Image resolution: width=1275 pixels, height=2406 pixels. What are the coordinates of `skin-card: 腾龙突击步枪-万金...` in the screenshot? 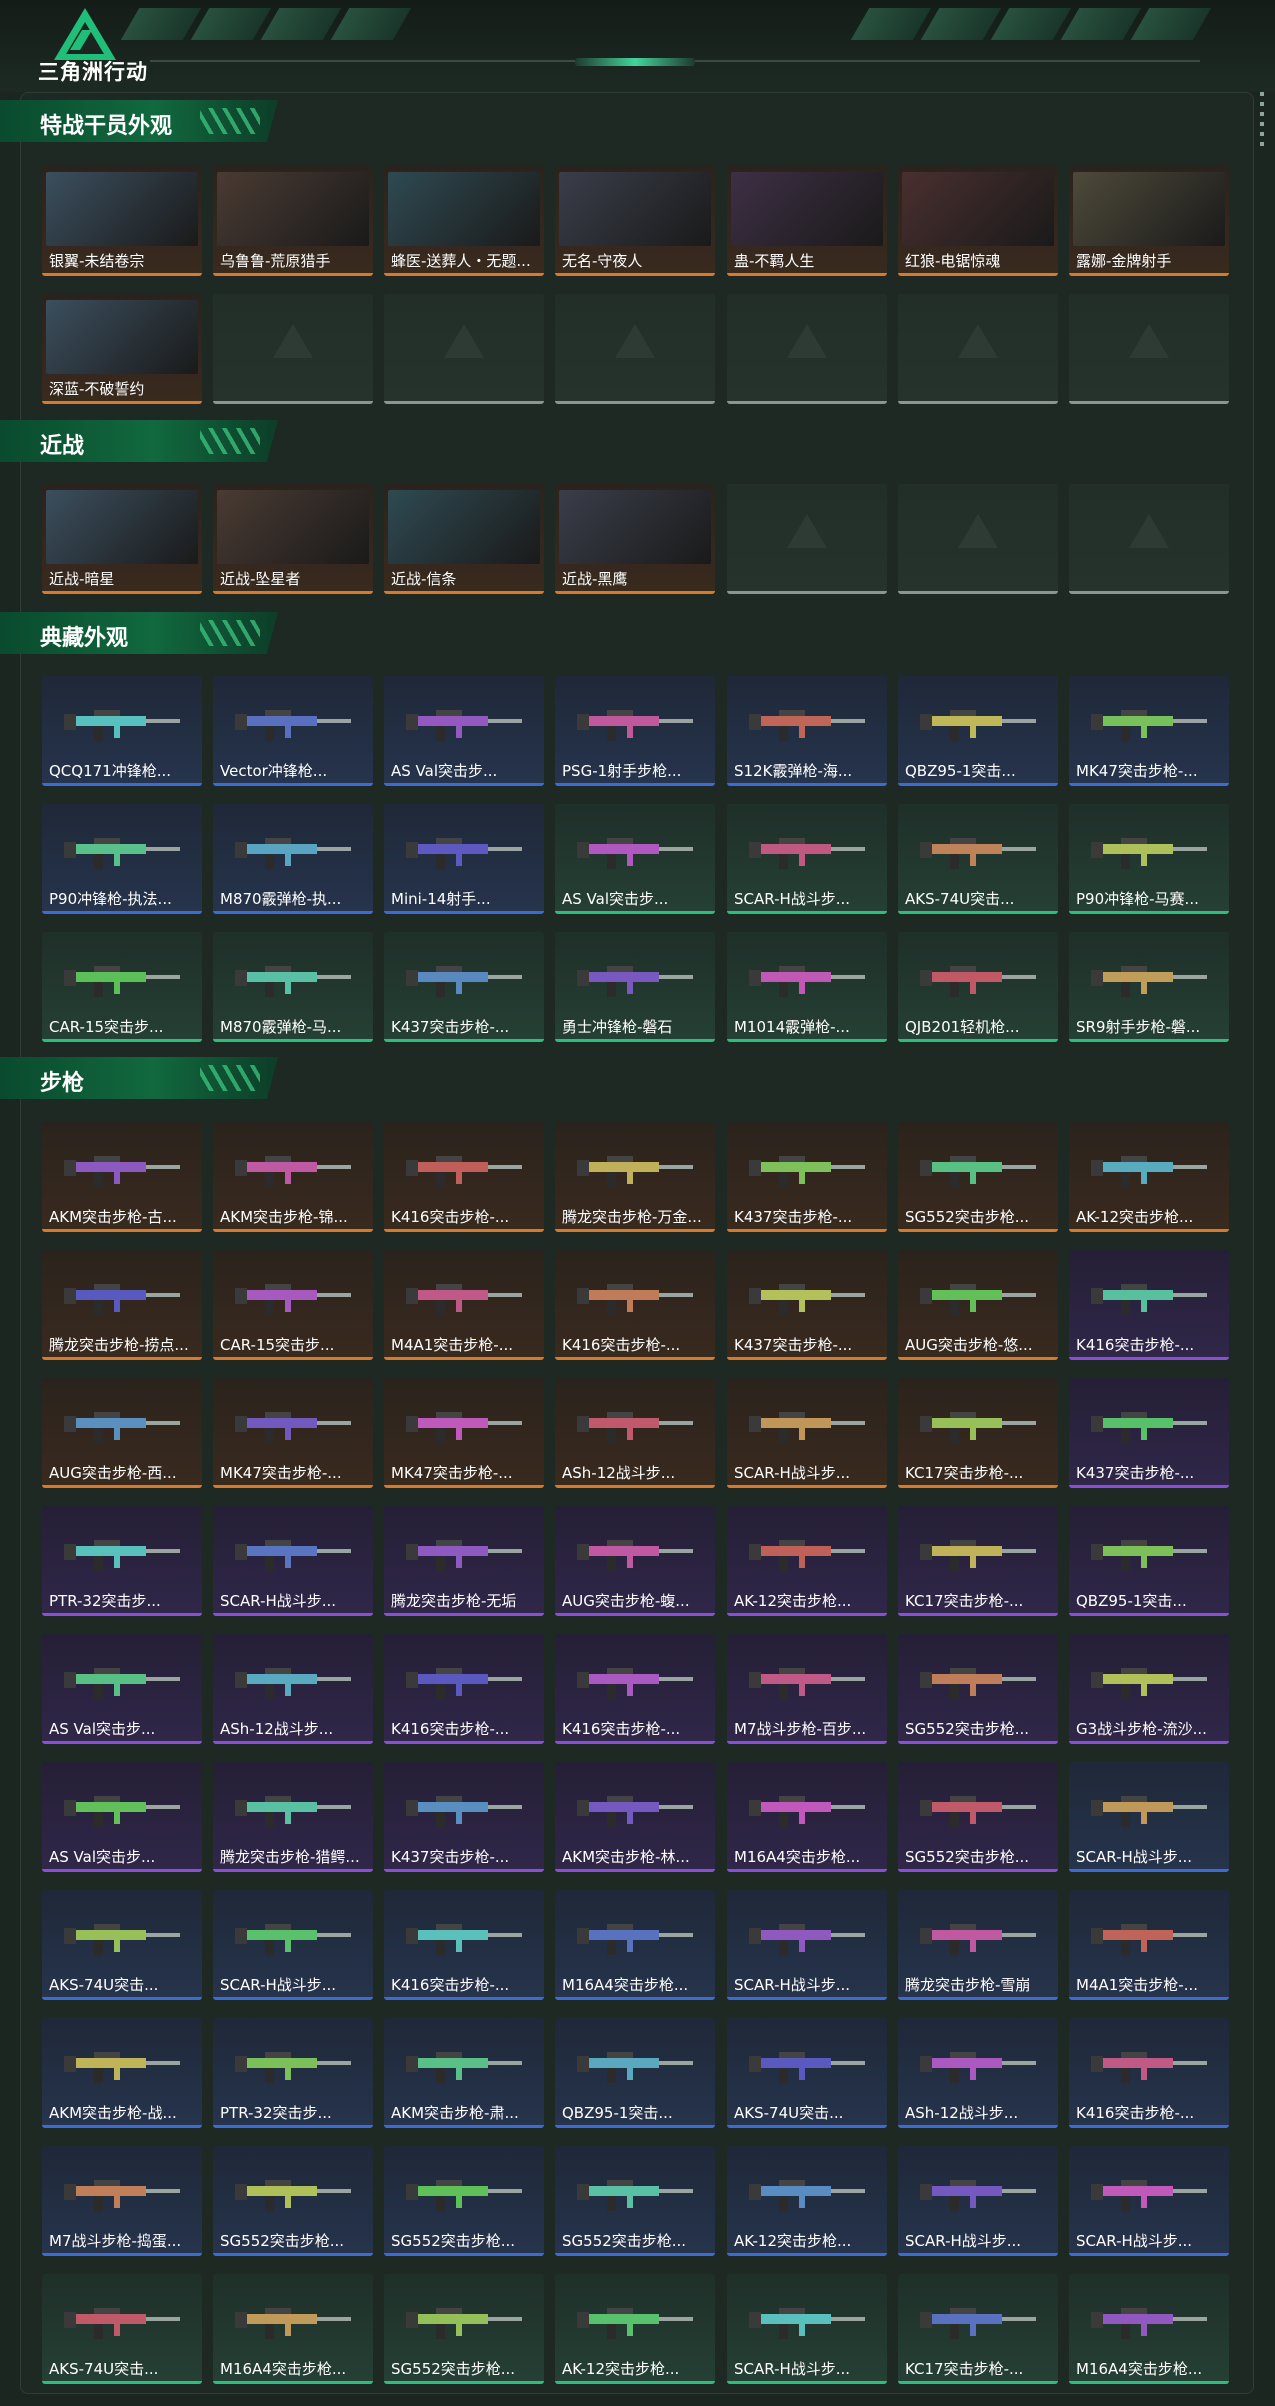 It's located at (635, 1177).